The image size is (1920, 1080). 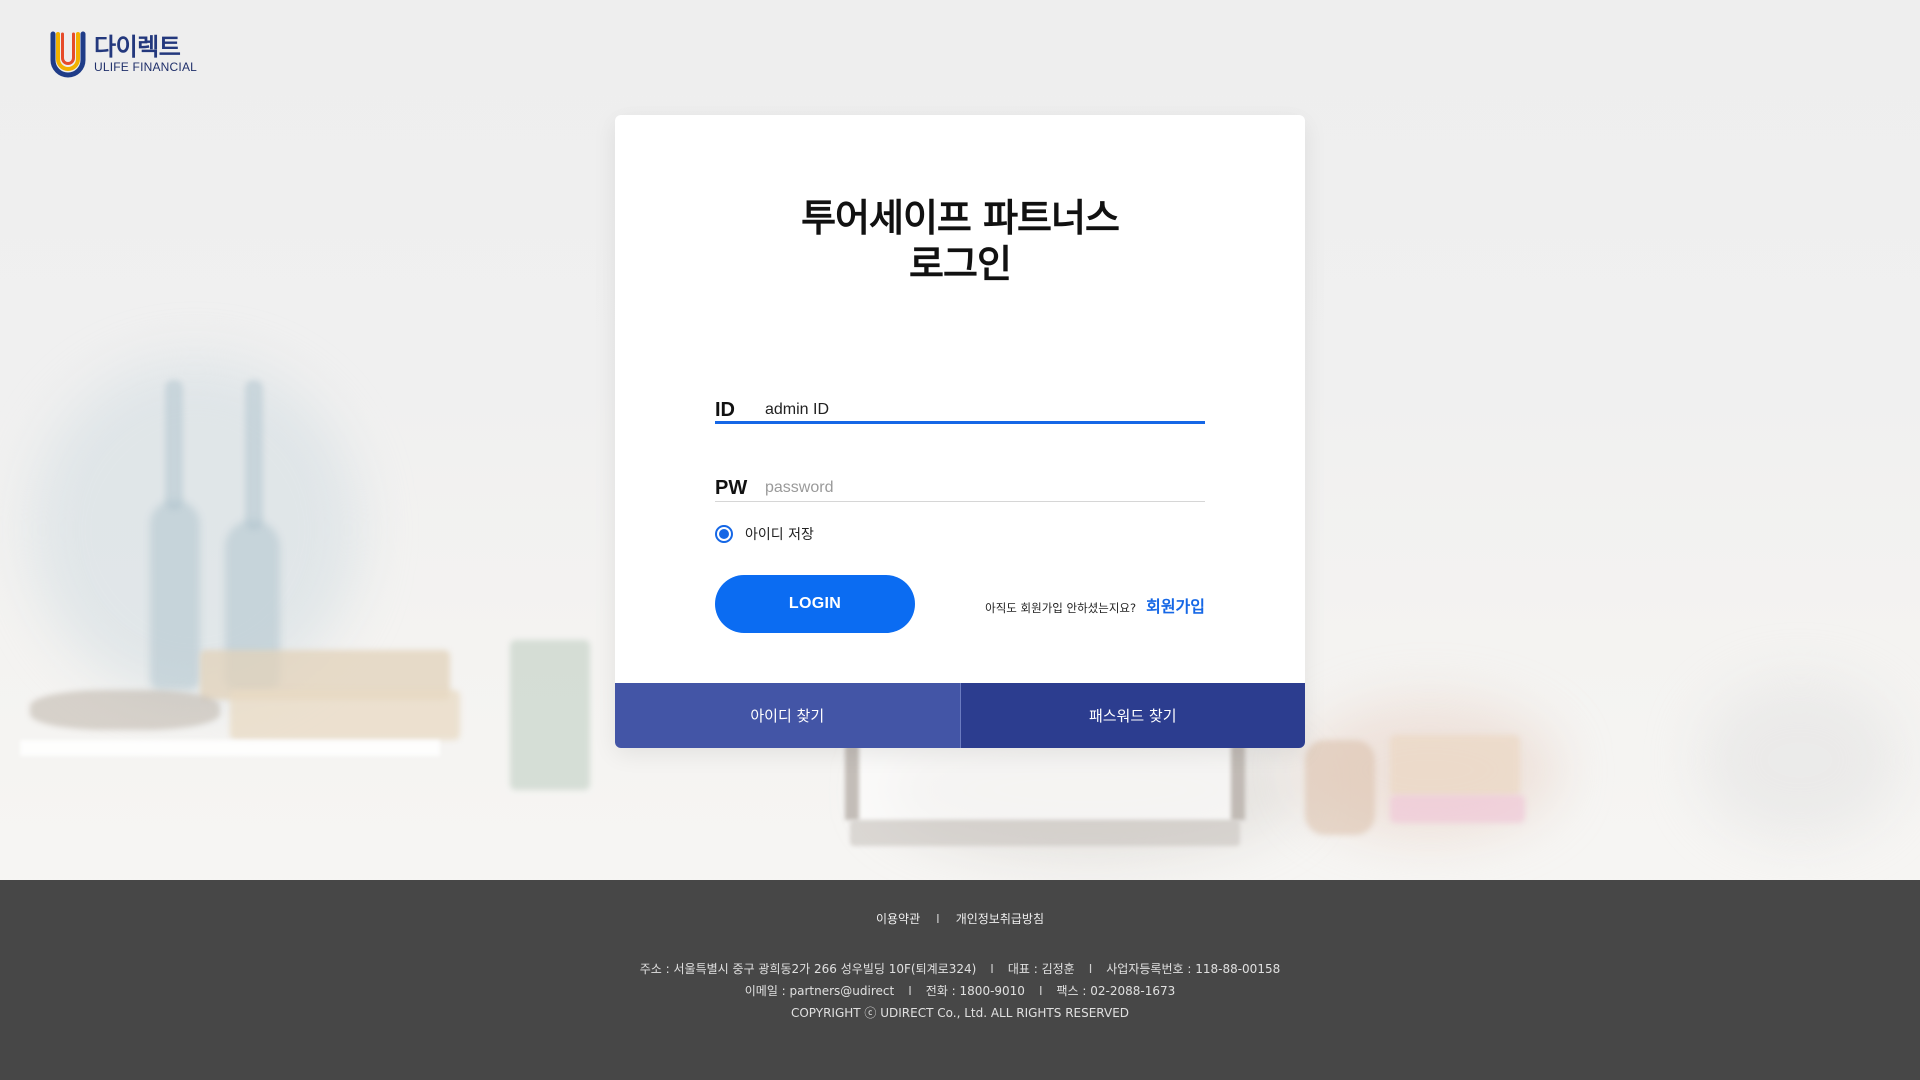 What do you see at coordinates (1000, 918) in the screenshot?
I see `privacy-policy-link: 개인정보취급방침` at bounding box center [1000, 918].